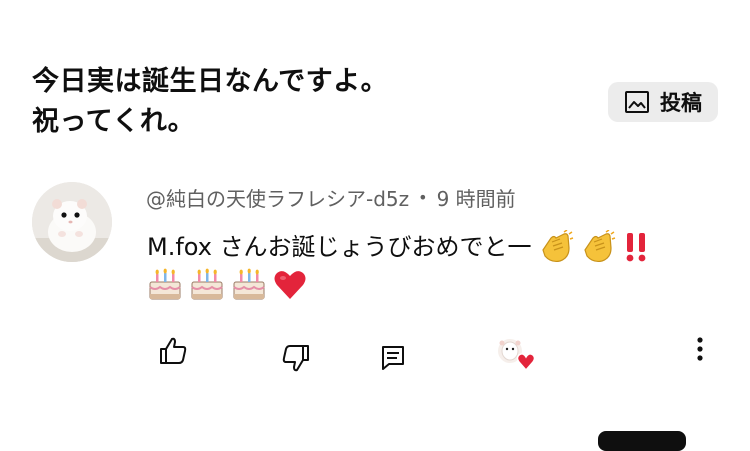 The image size is (750, 451). I want to click on more-icon, so click(700, 350).